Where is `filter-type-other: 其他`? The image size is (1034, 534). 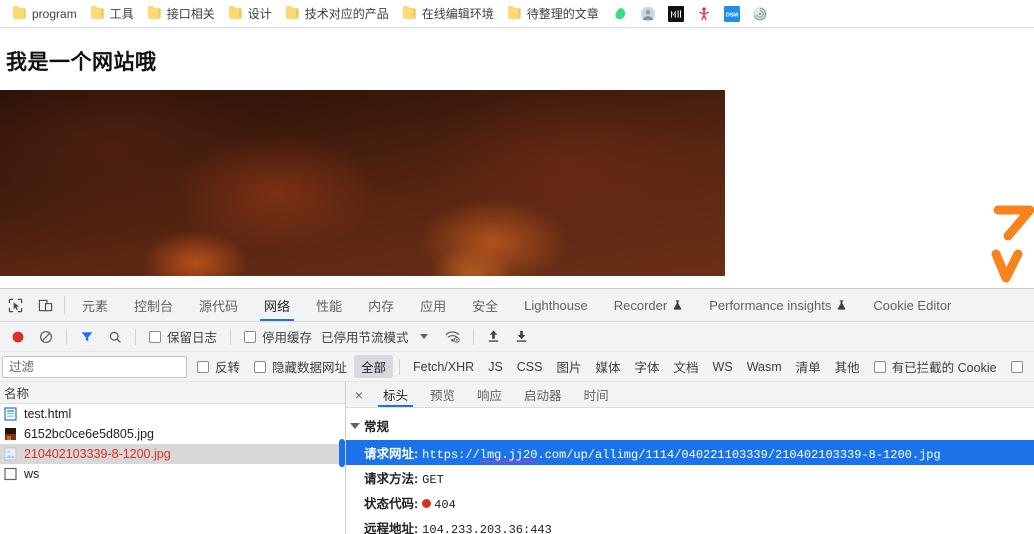 filter-type-other: 其他 is located at coordinates (847, 366).